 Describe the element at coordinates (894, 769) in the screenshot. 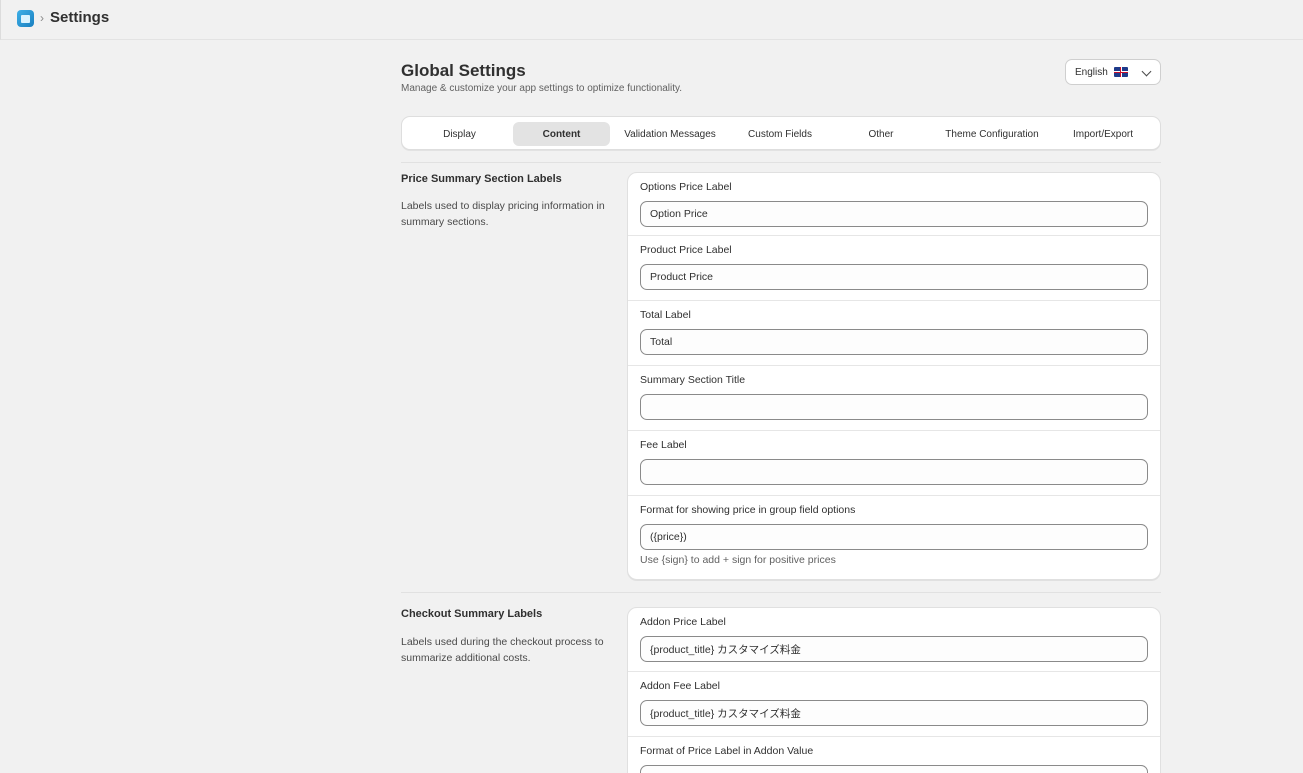

I see `addon-value-price-format-input` at that location.